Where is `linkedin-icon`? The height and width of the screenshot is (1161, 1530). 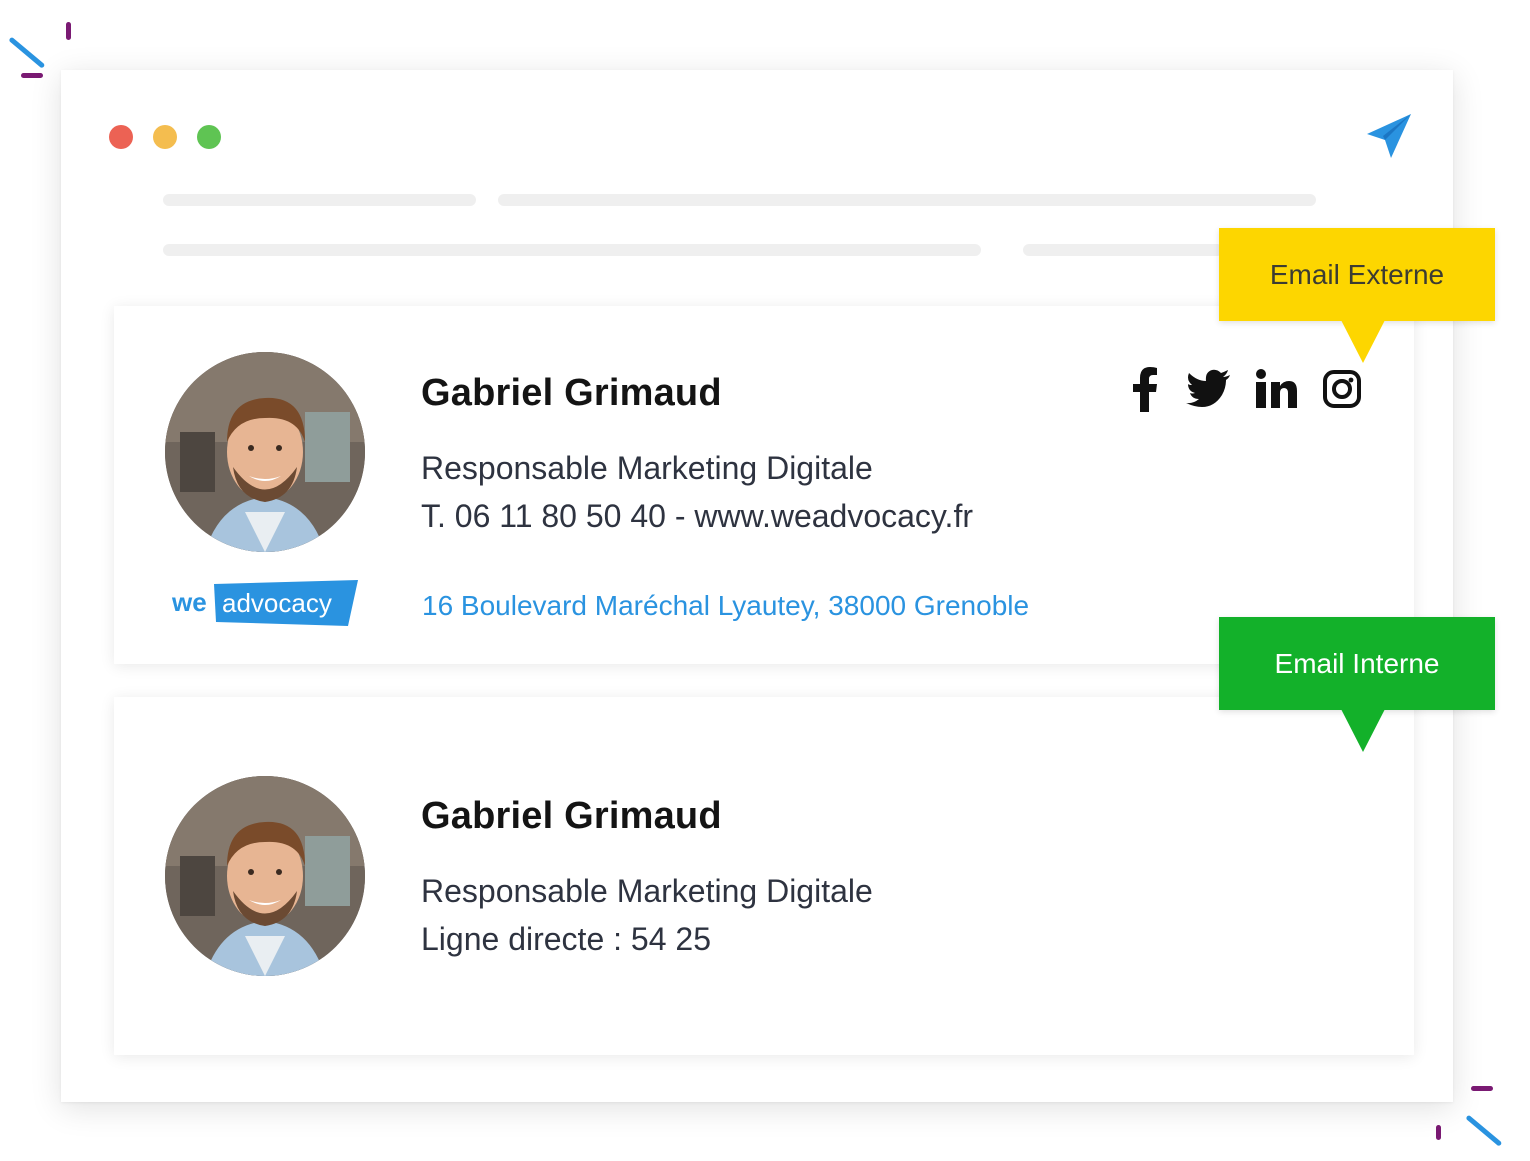
linkedin-icon is located at coordinates (1276, 389).